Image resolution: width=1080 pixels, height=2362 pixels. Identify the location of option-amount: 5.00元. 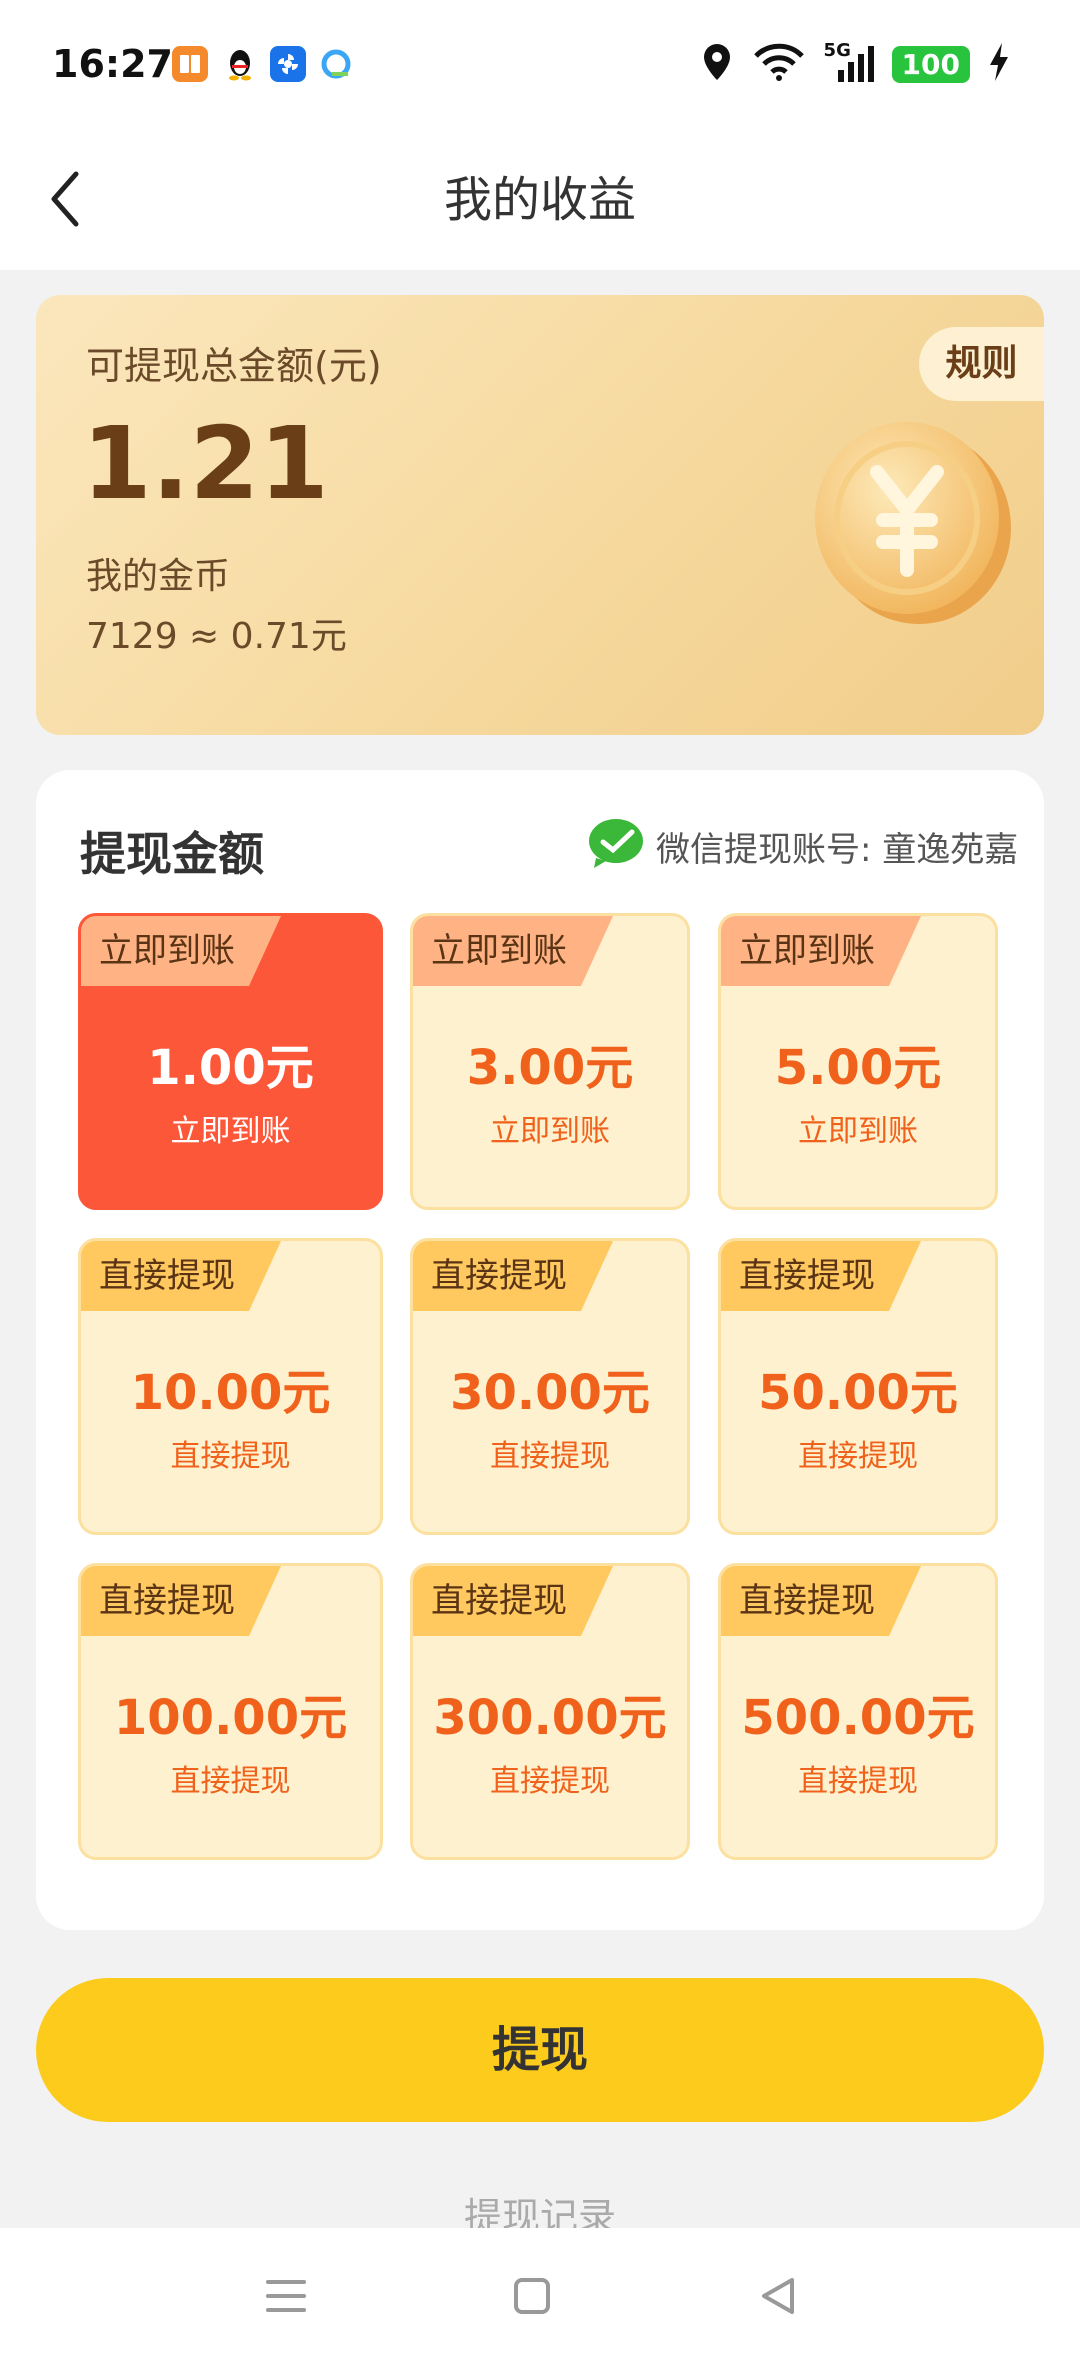
(858, 1068).